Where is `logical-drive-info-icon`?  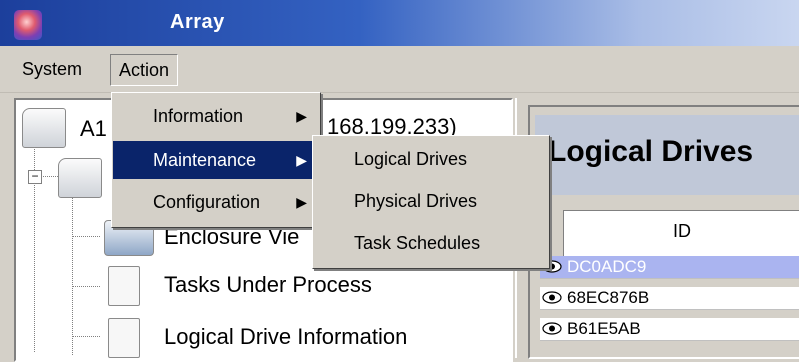
logical-drive-info-icon is located at coordinates (124, 338).